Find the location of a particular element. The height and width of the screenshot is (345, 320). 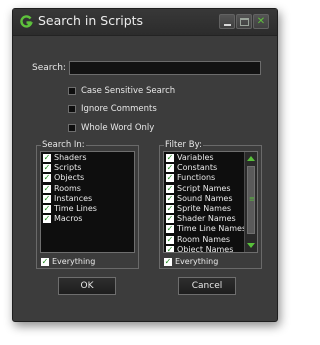

option-label: Ignore Comments is located at coordinates (119, 109).